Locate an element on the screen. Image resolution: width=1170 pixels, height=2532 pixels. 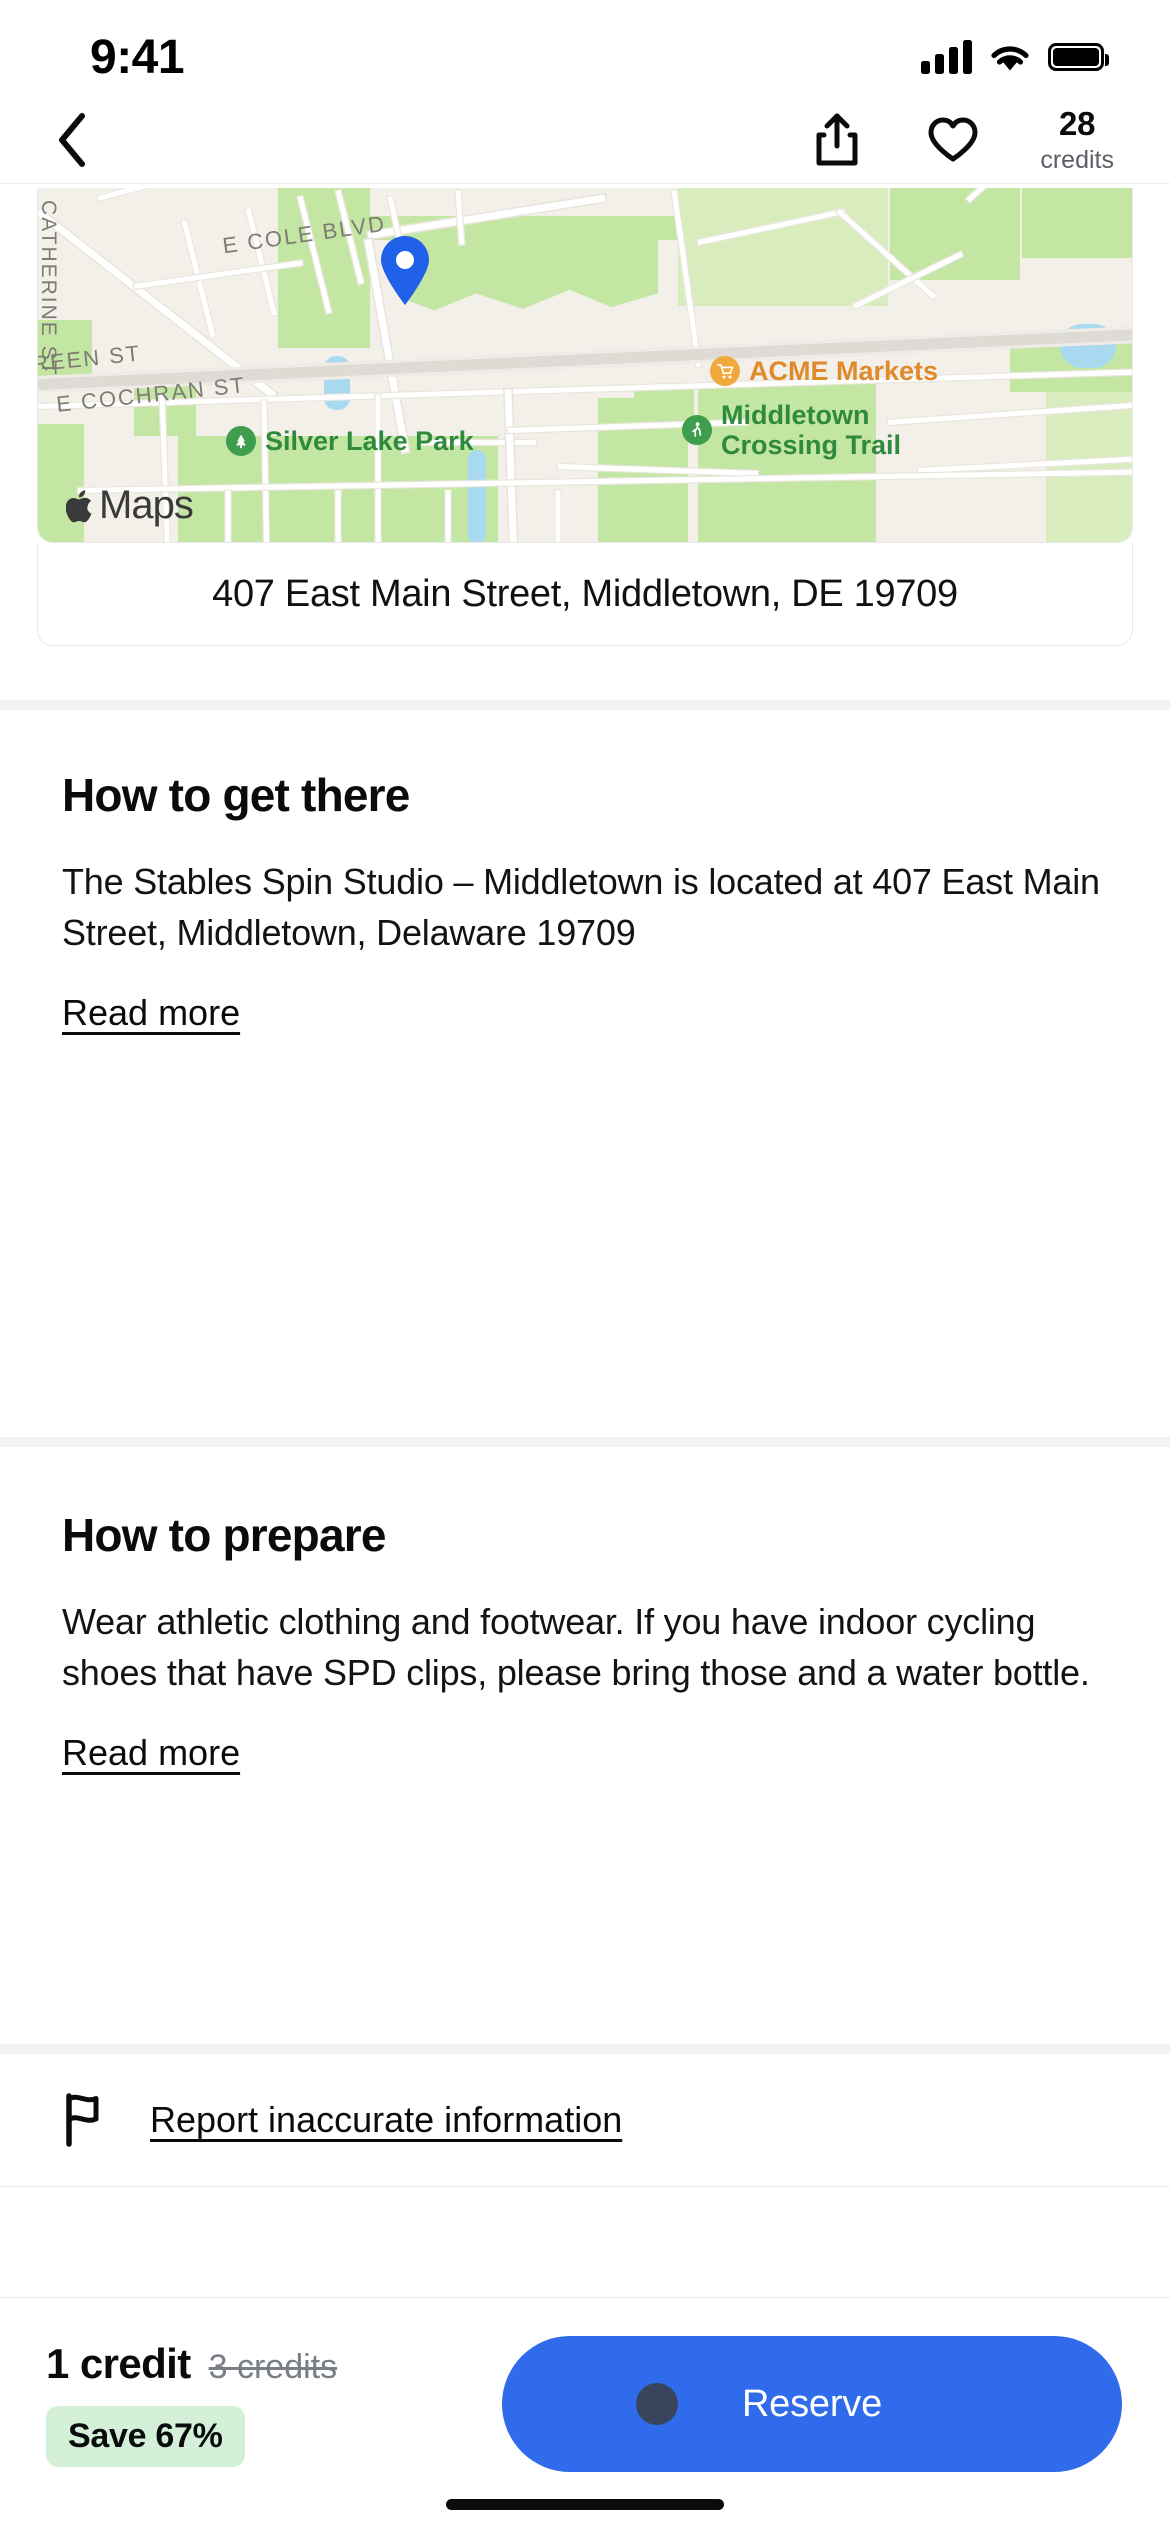
reserve-button: Reserve is located at coordinates (812, 2404).